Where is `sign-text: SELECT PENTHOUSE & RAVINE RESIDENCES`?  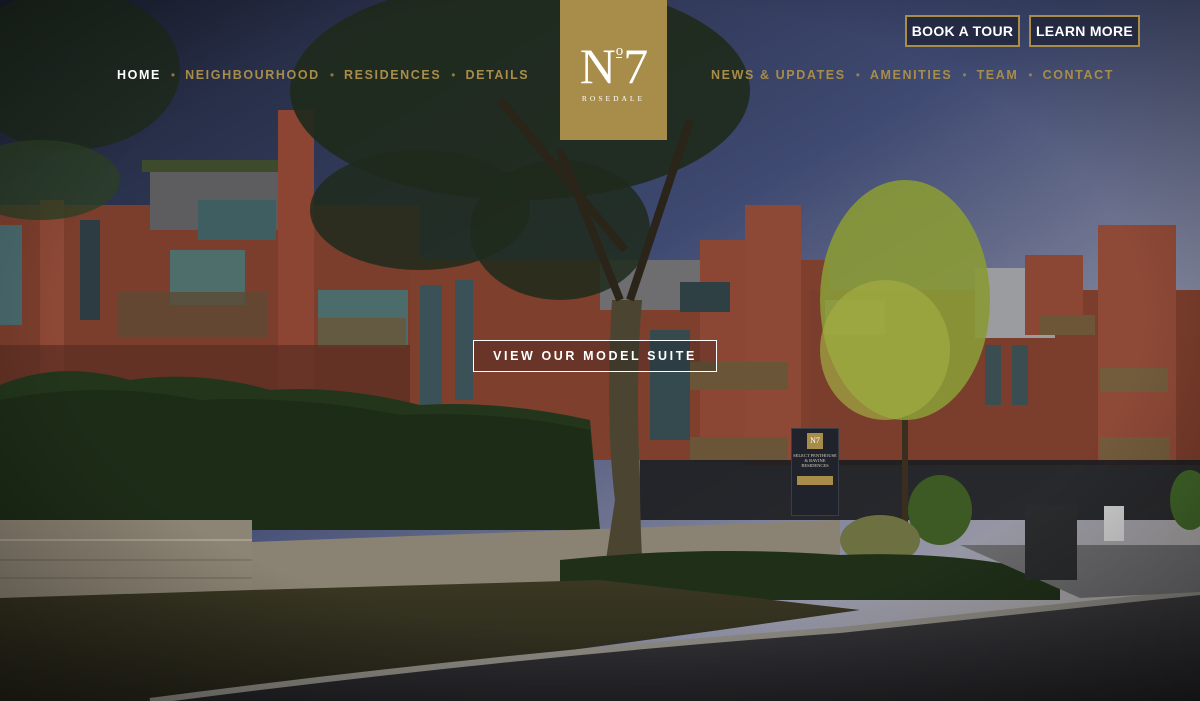 sign-text: SELECT PENTHOUSE & RAVINE RESIDENCES is located at coordinates (815, 460).